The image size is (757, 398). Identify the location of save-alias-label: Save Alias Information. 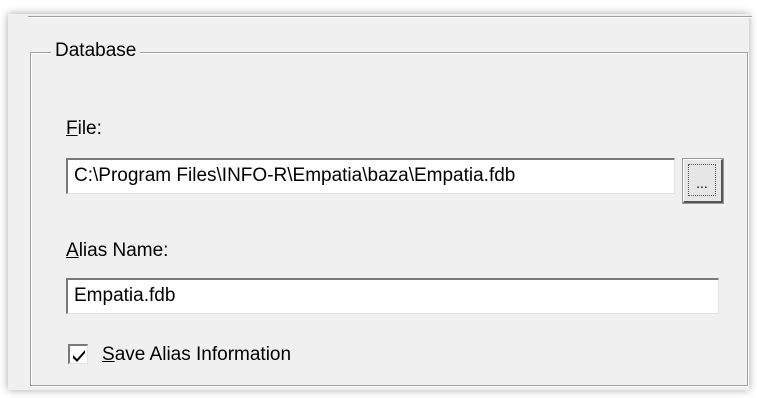
(196, 355).